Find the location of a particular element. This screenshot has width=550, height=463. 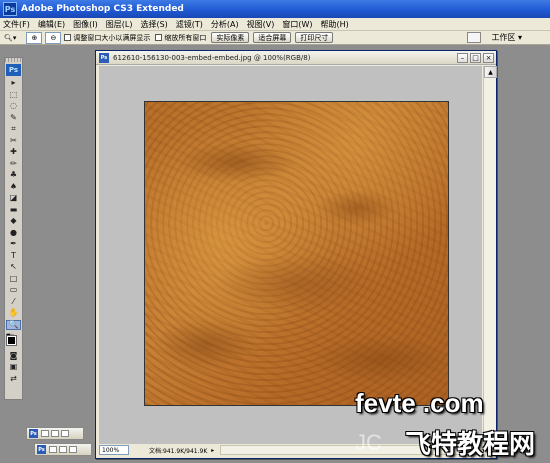

app-title: Adobe Photoshop CS3 Extended is located at coordinates (102, 9).